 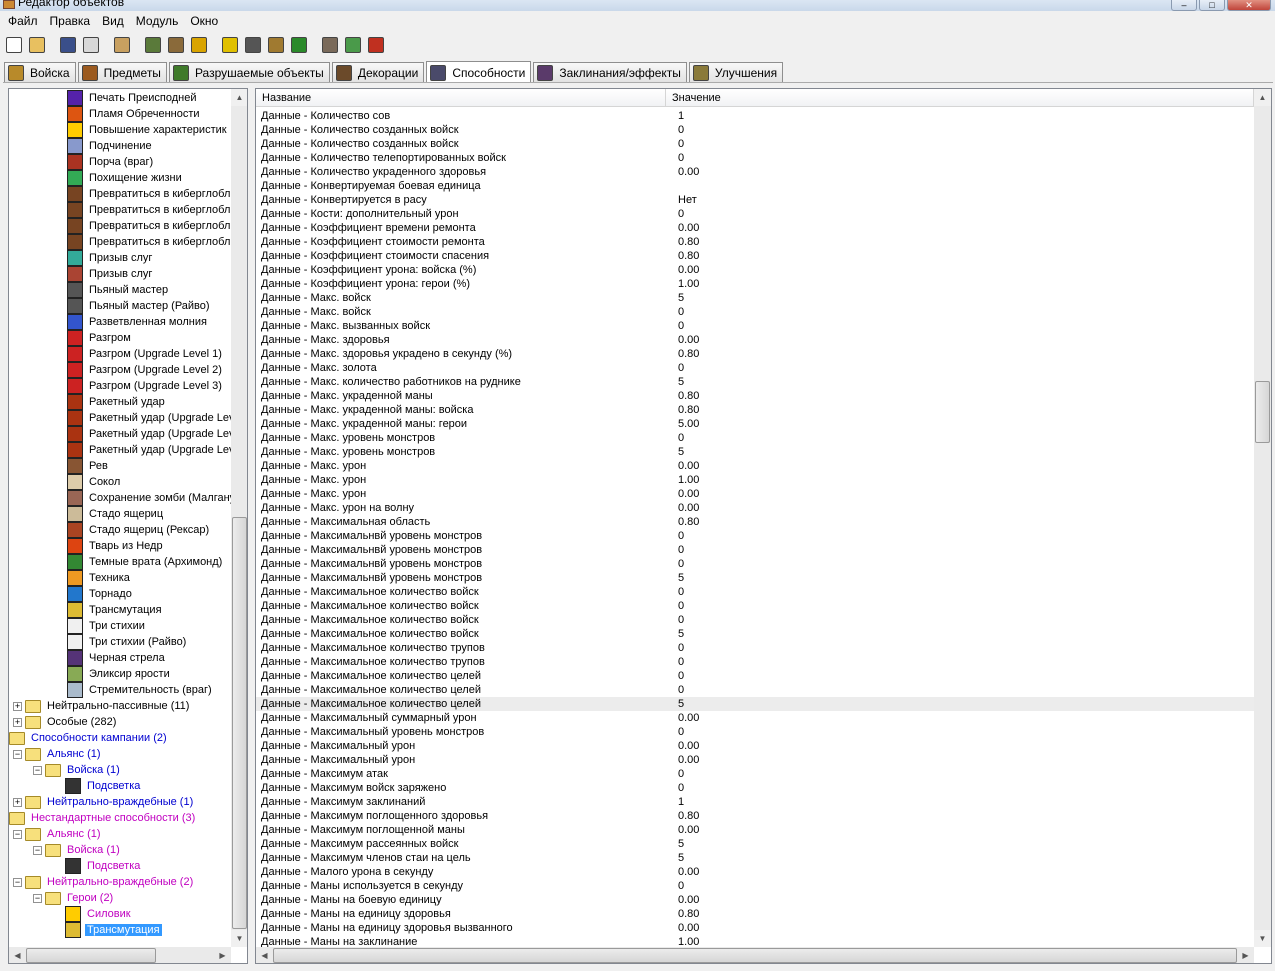 I want to click on property-row: Данные - Максимальное количество целей 5, so click(x=755, y=704).